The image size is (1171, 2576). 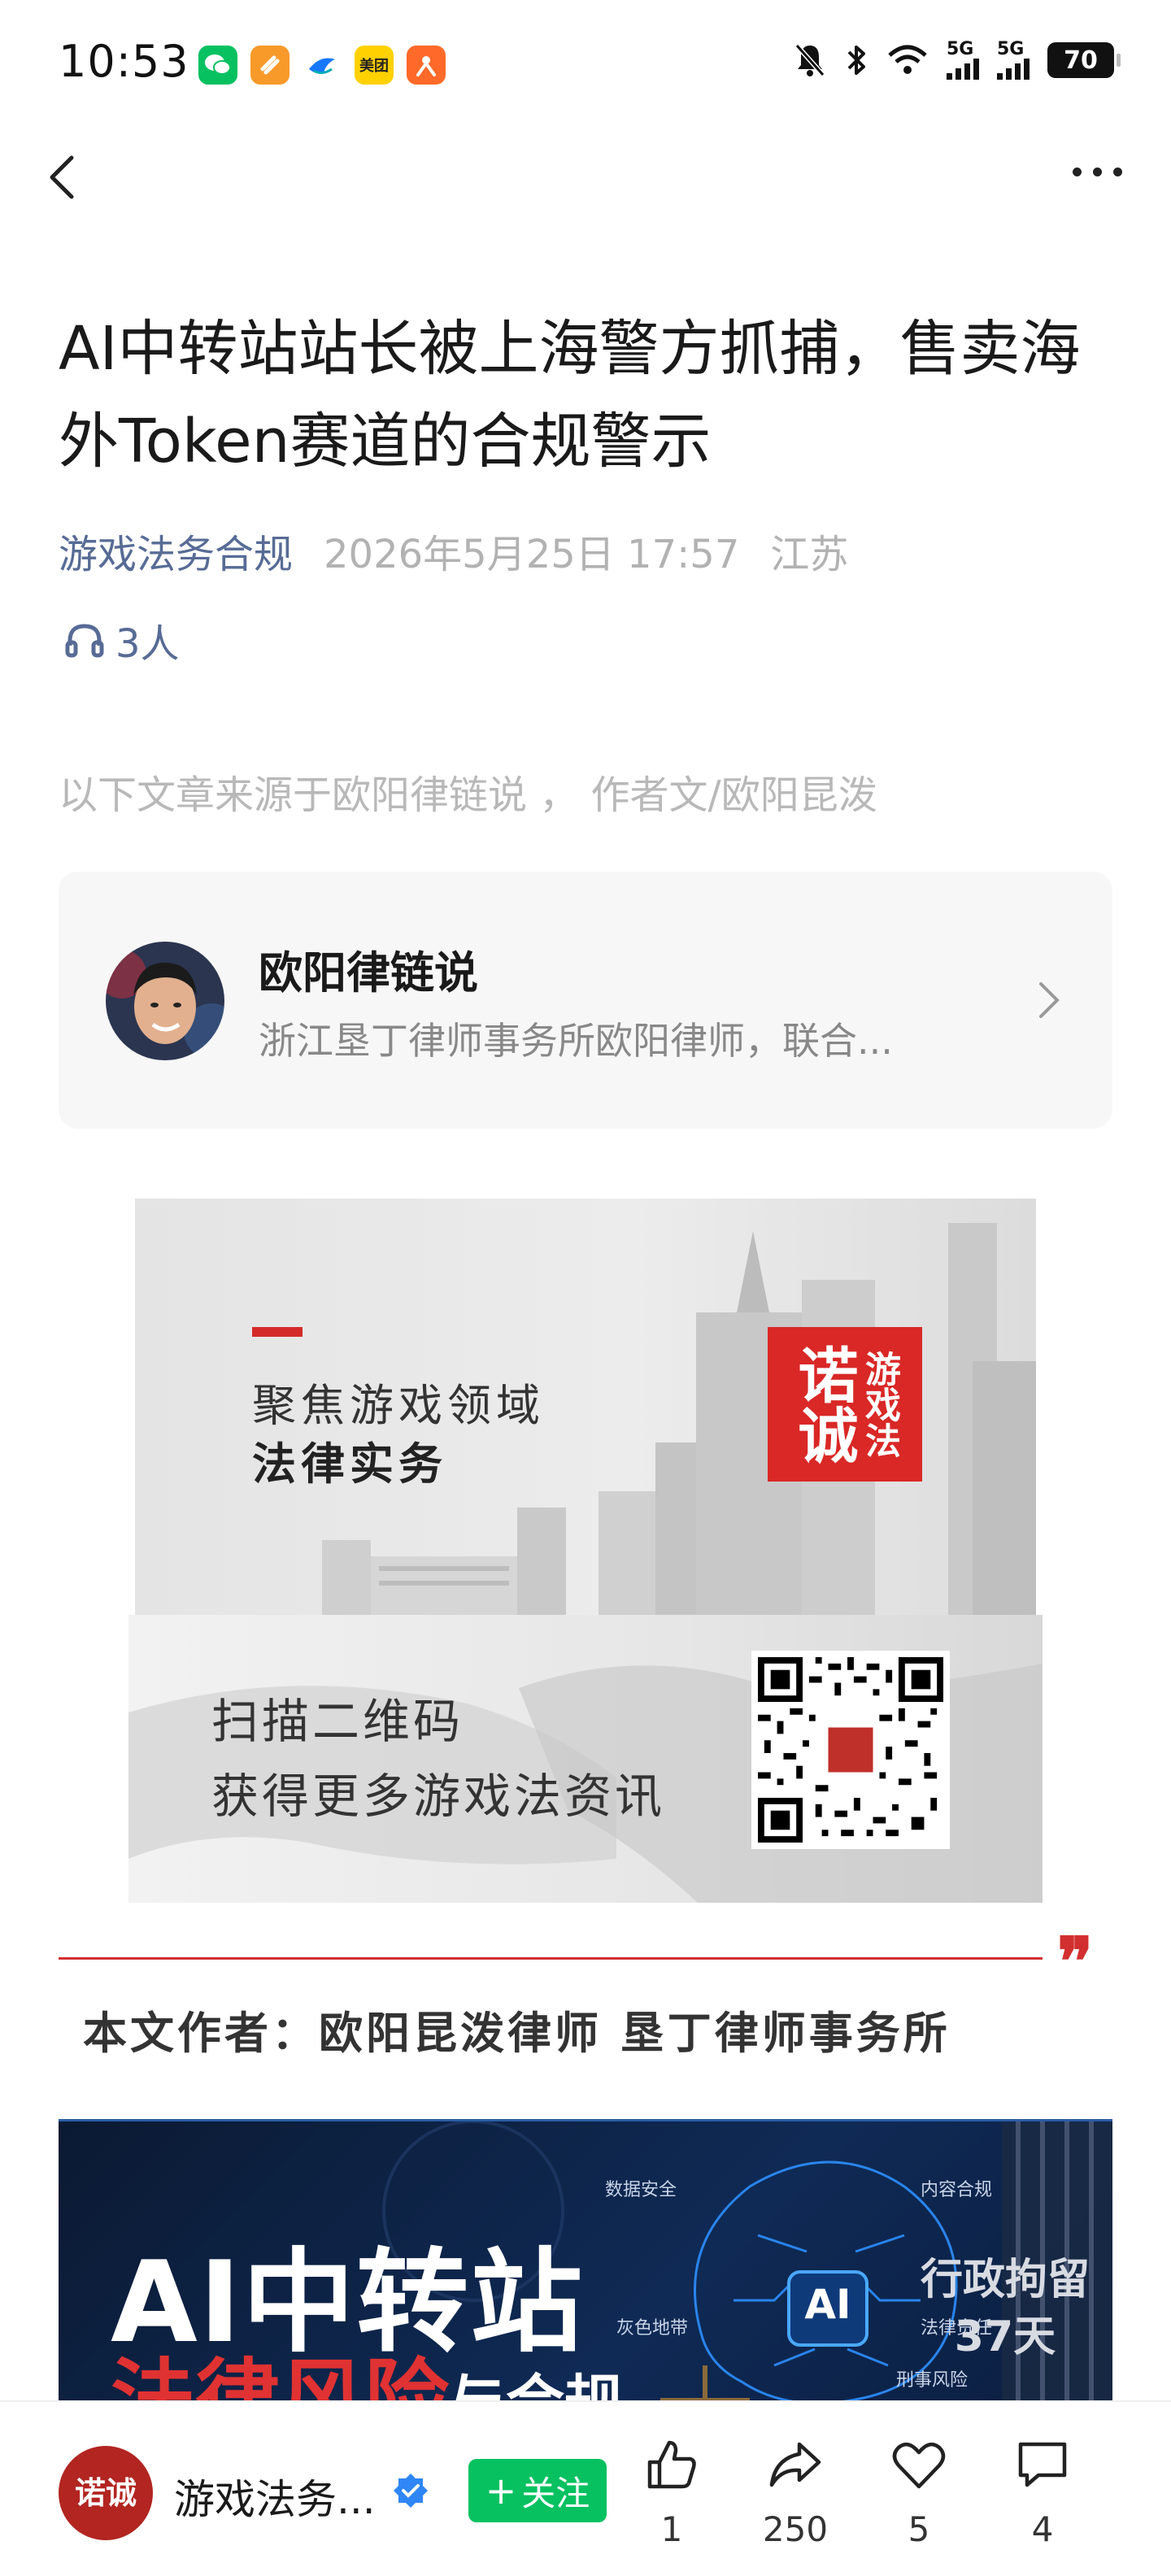 I want to click on share-button: 250, so click(x=795, y=2492).